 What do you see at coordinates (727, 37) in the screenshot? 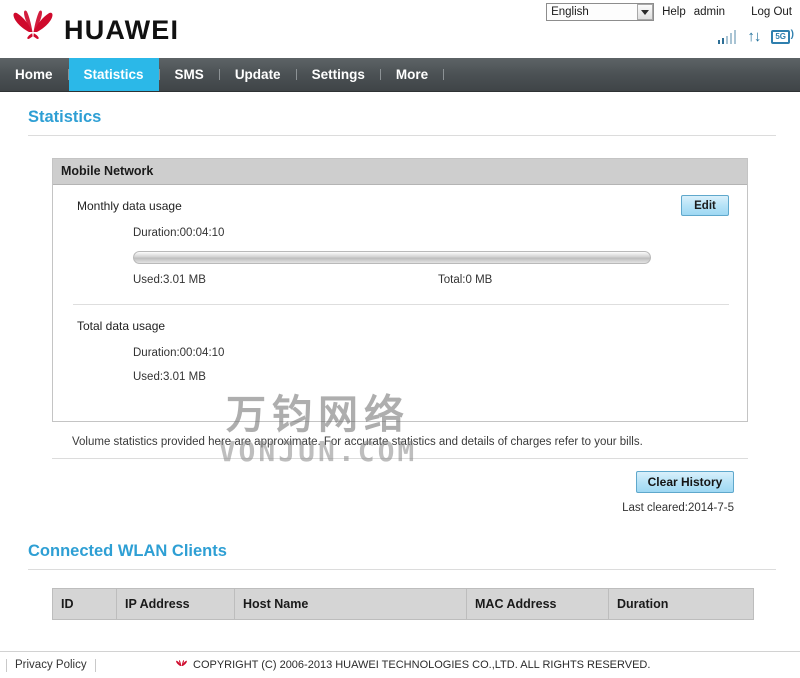
I see `signal-bars-icon` at bounding box center [727, 37].